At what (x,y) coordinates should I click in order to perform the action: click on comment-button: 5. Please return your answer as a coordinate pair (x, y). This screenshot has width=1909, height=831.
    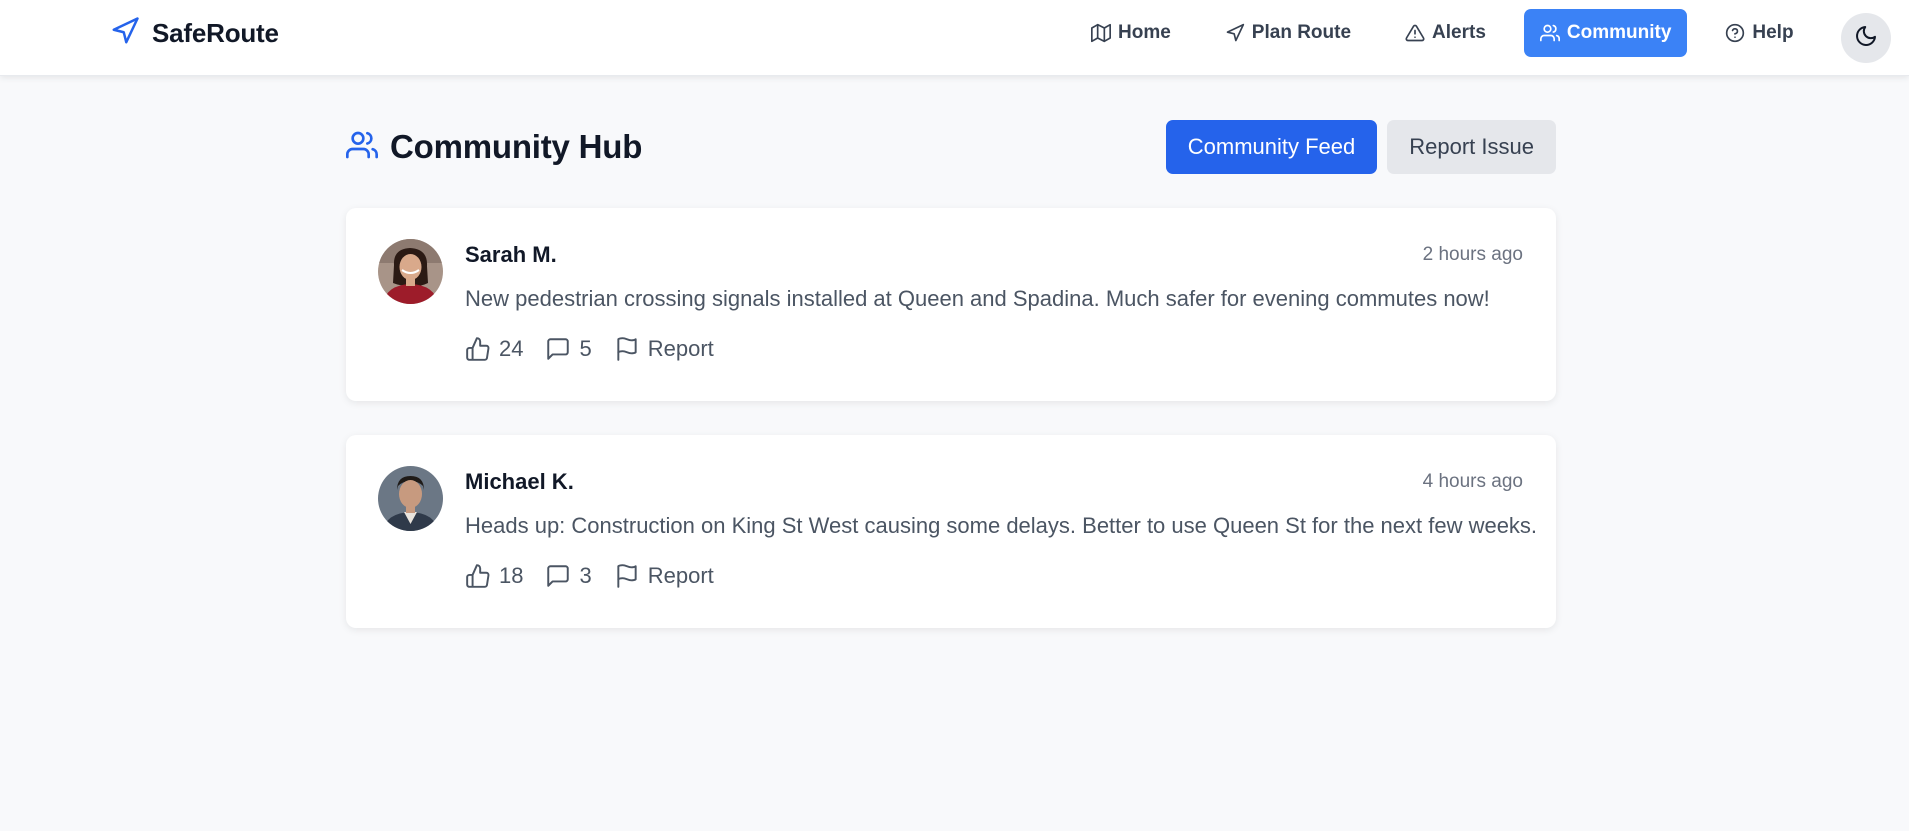
    Looking at the image, I should click on (568, 349).